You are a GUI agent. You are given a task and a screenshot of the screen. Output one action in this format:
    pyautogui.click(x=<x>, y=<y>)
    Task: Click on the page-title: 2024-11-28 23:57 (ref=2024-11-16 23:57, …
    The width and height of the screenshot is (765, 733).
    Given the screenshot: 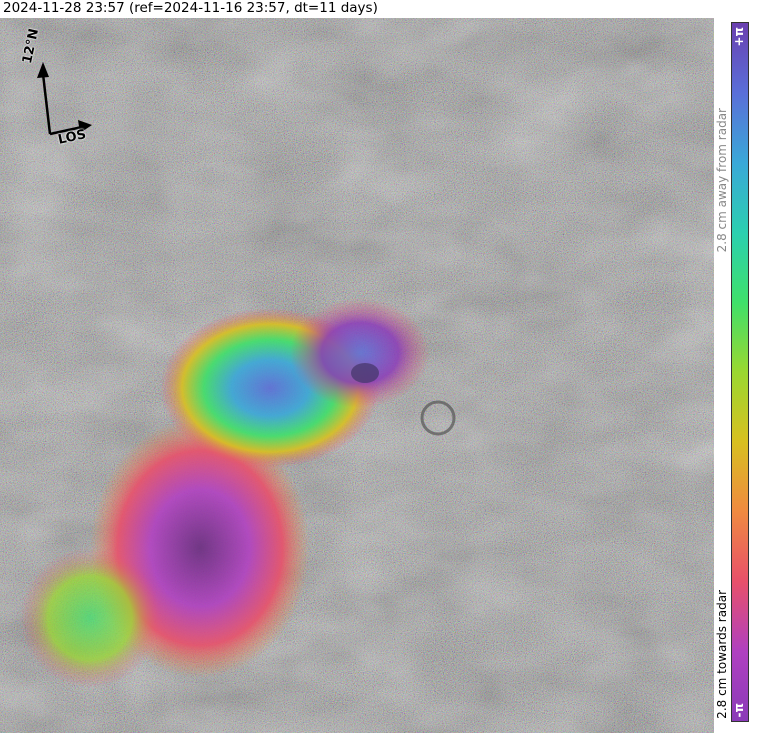 What is the action you would take?
    pyautogui.click(x=190, y=8)
    